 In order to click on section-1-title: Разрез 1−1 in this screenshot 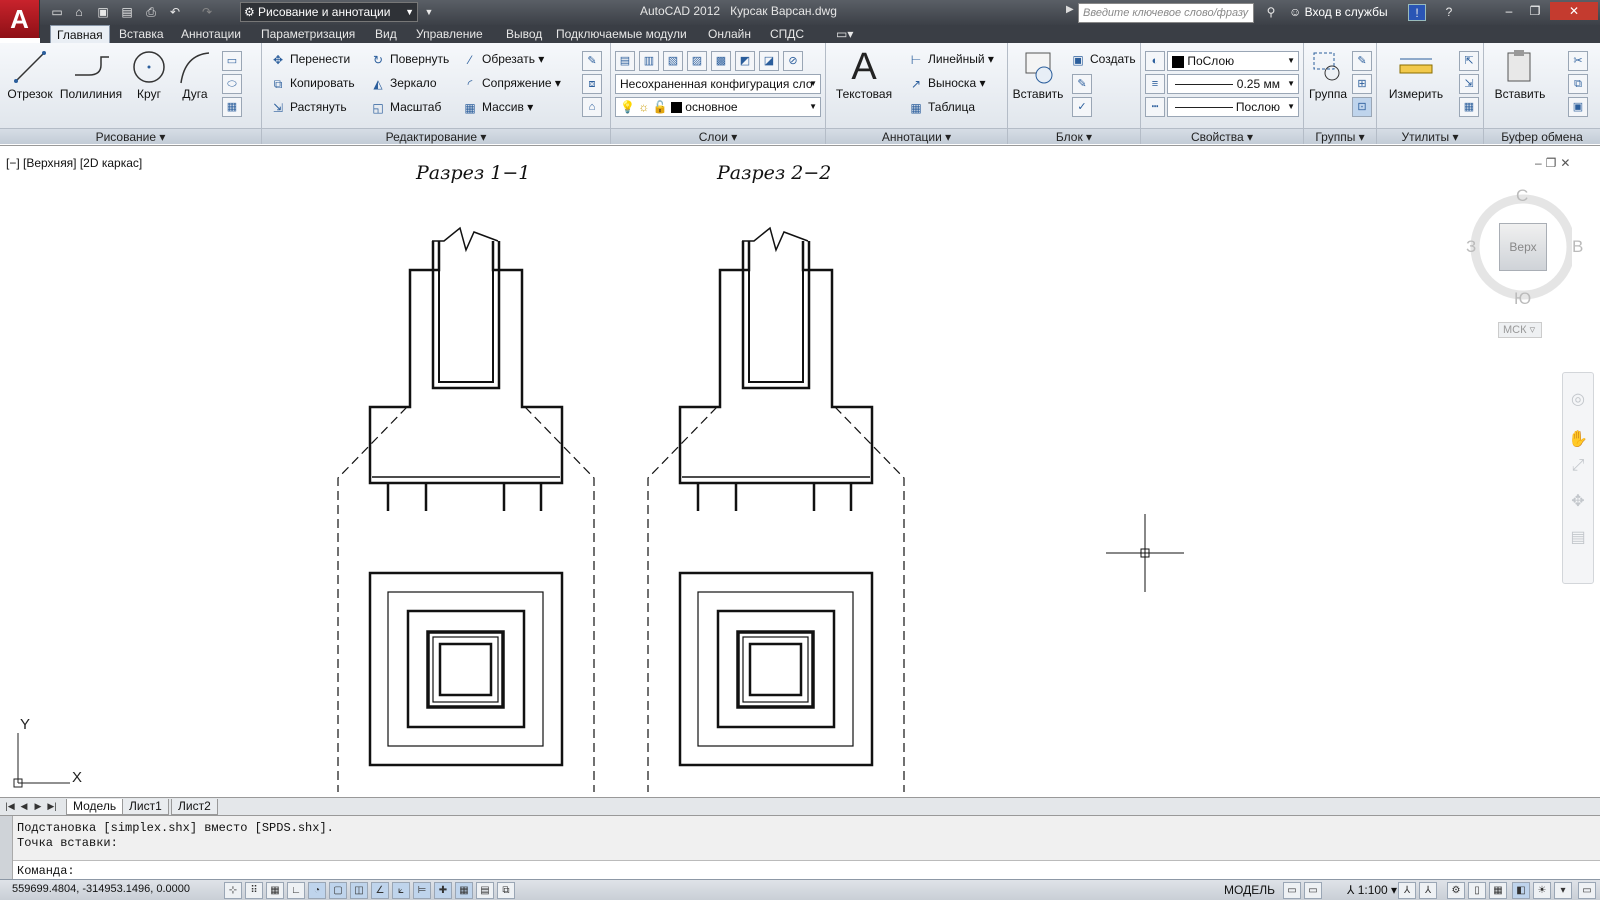, I will do `click(472, 173)`.